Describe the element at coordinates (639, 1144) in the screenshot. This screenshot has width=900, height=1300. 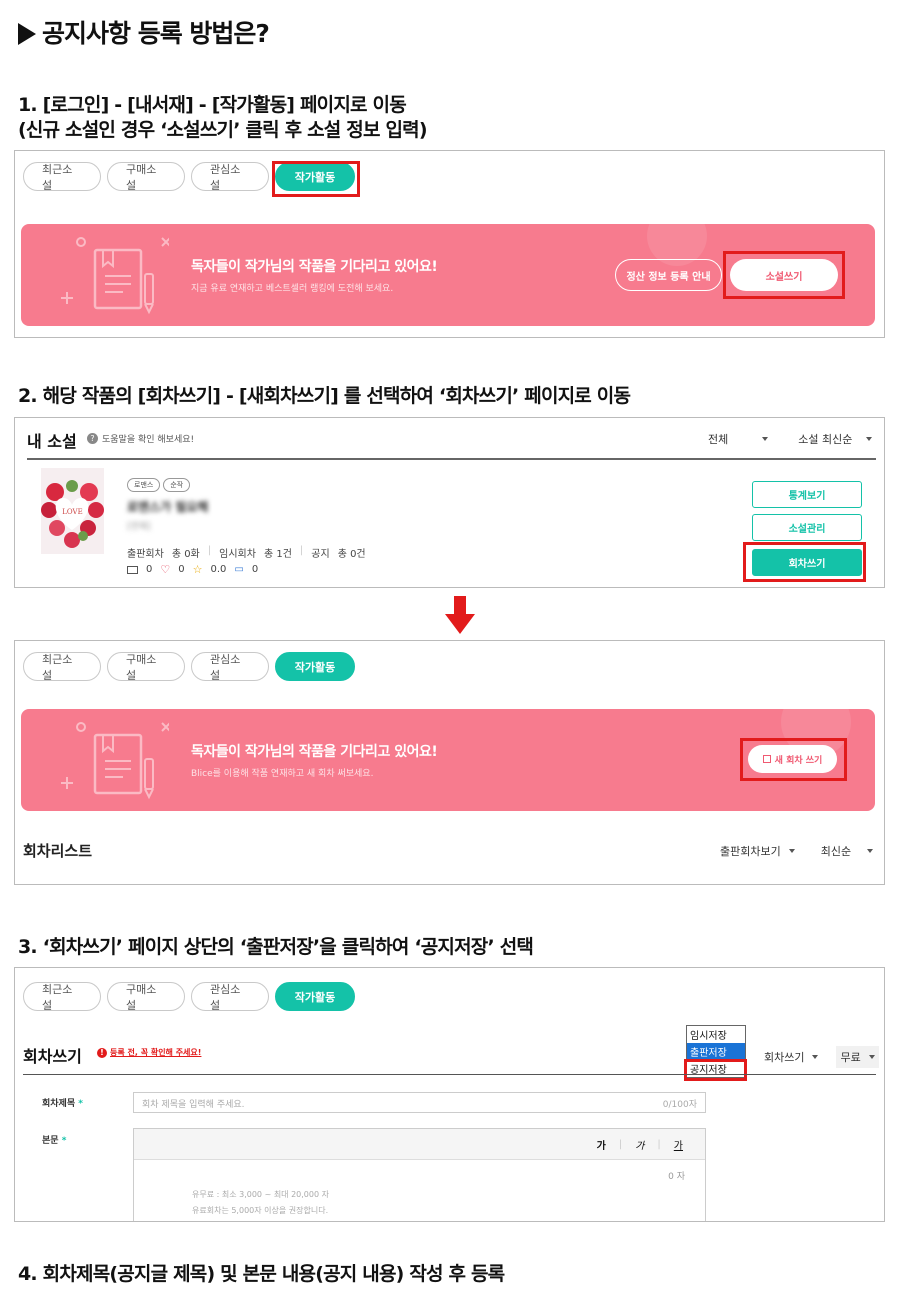
I see `italic-button: 가` at that location.